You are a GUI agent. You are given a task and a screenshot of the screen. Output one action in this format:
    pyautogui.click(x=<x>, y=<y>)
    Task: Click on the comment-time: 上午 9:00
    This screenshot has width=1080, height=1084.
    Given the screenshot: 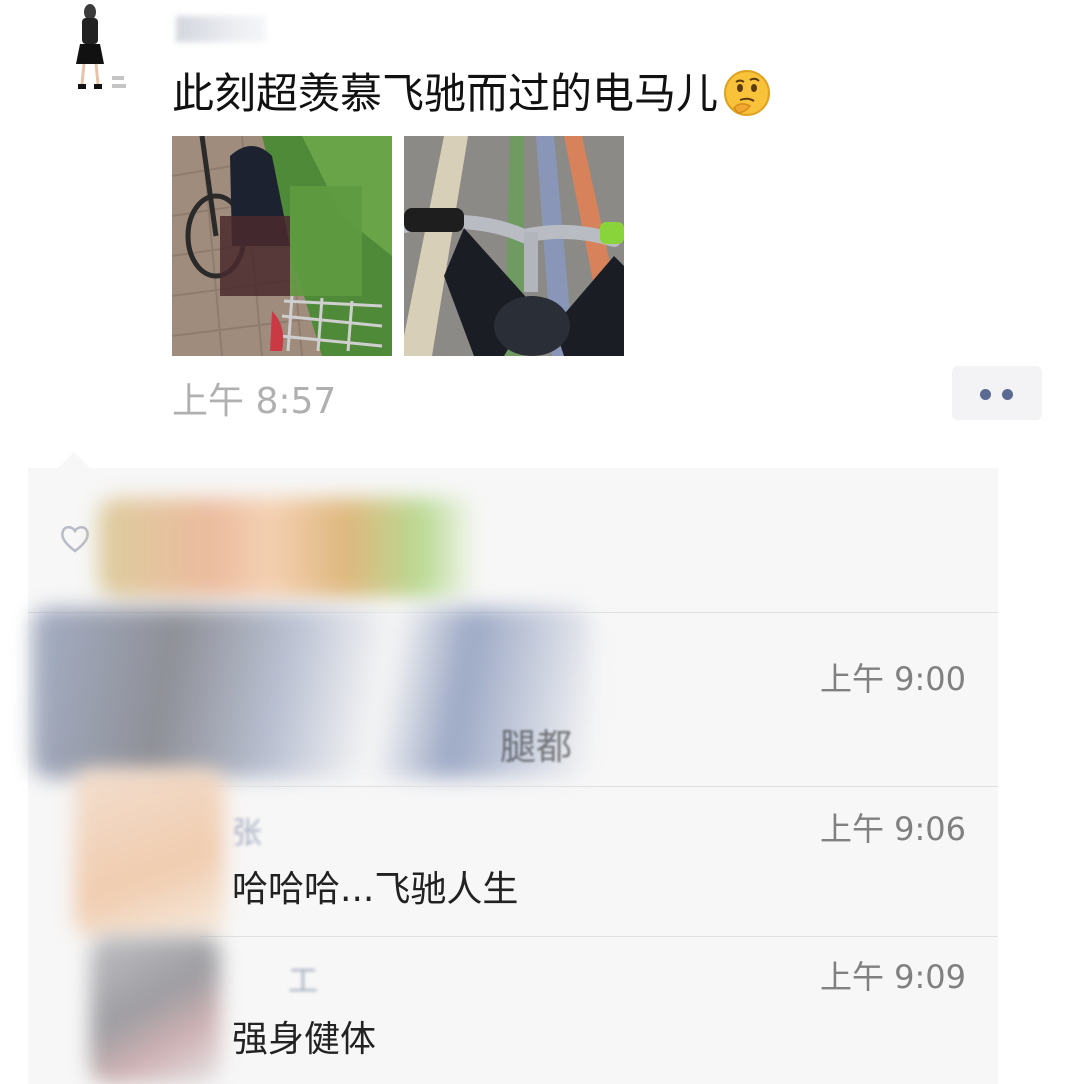 What is the action you would take?
    pyautogui.click(x=892, y=679)
    